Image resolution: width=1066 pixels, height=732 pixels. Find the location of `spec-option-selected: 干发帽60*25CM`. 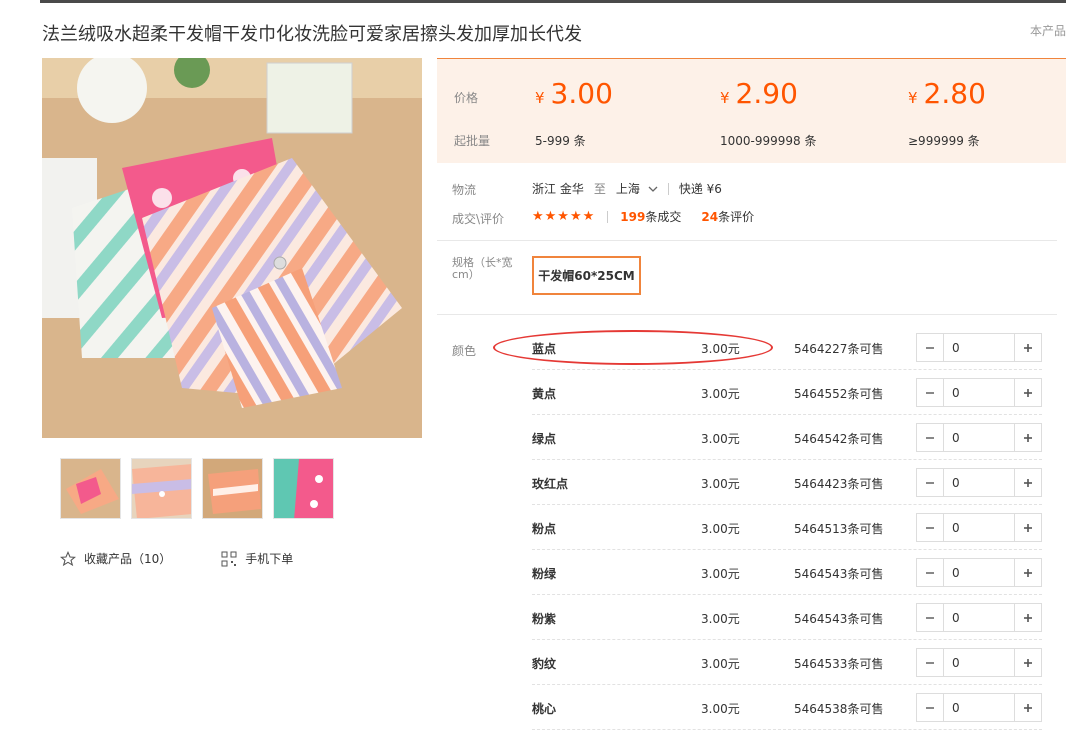

spec-option-selected: 干发帽60*25CM is located at coordinates (586, 275).